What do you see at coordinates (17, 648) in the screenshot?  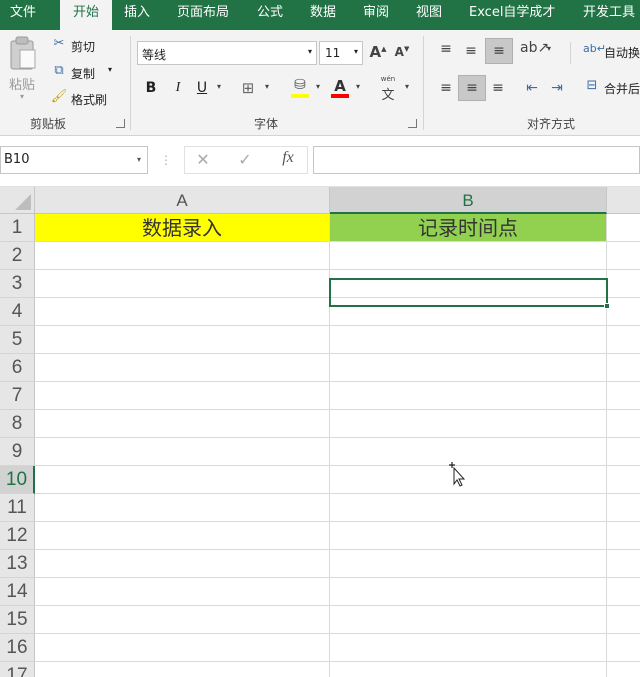 I see `row-header-16: 16` at bounding box center [17, 648].